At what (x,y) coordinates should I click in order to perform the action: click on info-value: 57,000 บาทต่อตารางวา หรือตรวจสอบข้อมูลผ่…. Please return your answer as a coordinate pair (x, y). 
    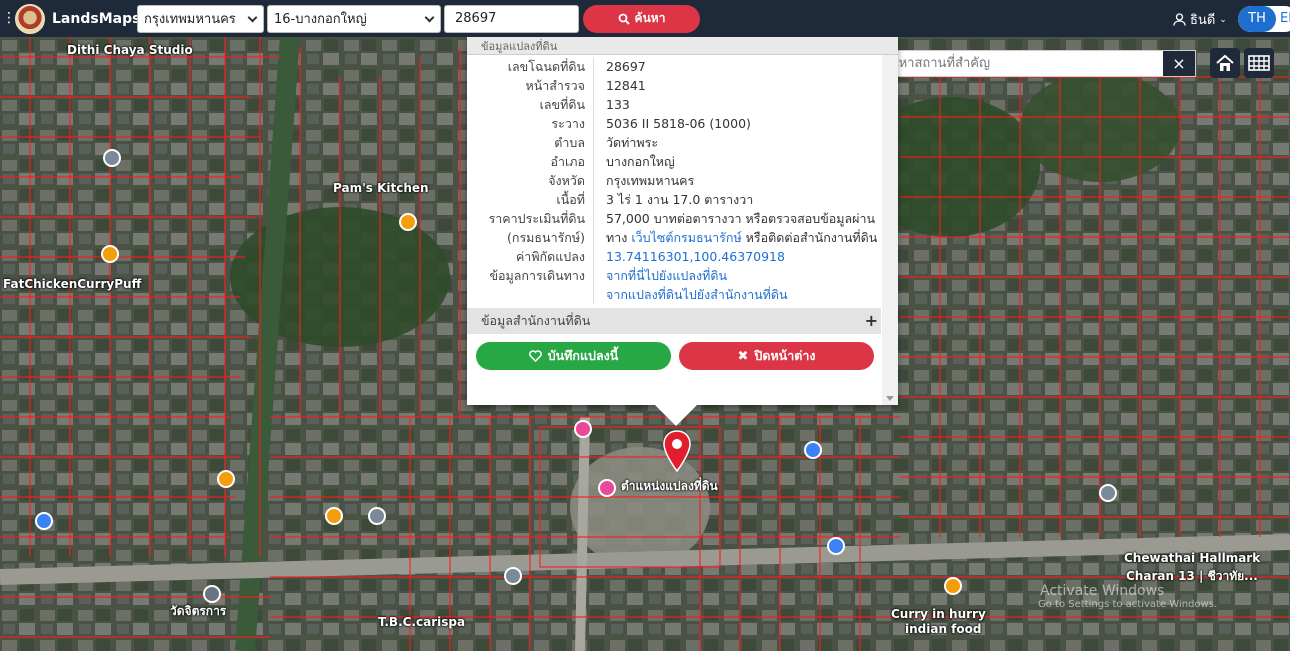
    Looking at the image, I should click on (741, 218).